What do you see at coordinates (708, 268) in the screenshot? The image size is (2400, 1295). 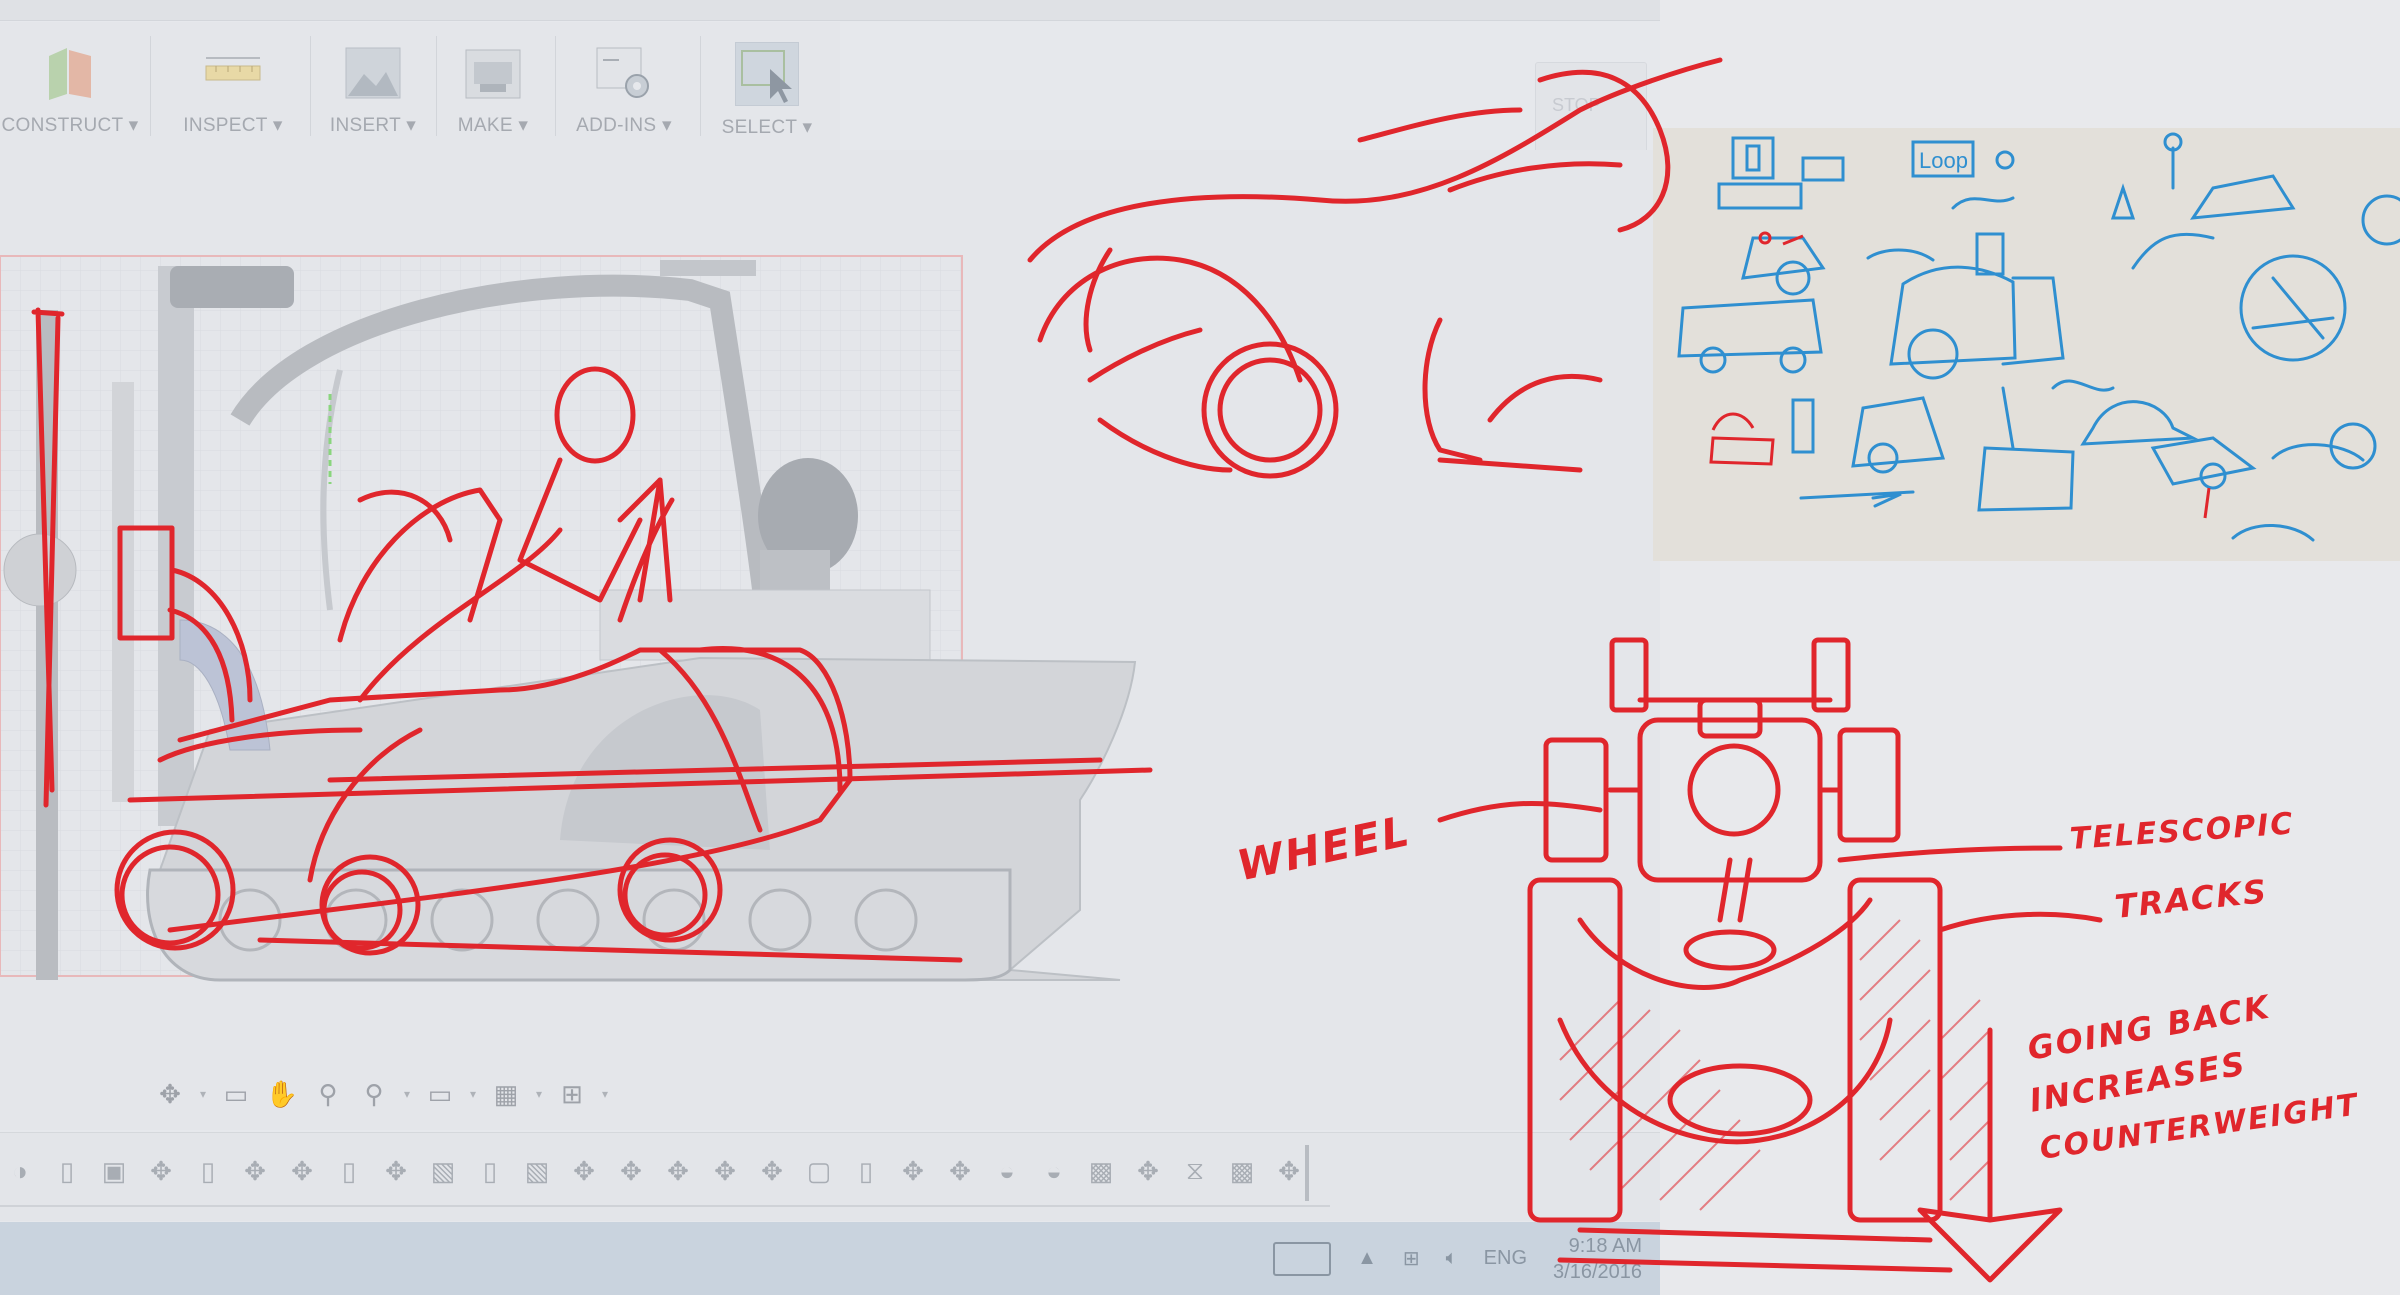 I see `guard-light` at bounding box center [708, 268].